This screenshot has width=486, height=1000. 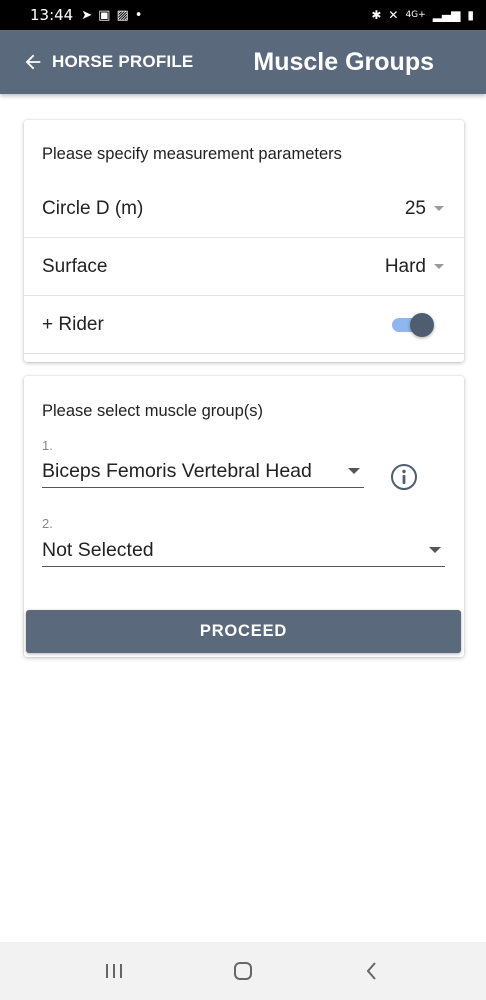 What do you see at coordinates (404, 477) in the screenshot?
I see `info-icon` at bounding box center [404, 477].